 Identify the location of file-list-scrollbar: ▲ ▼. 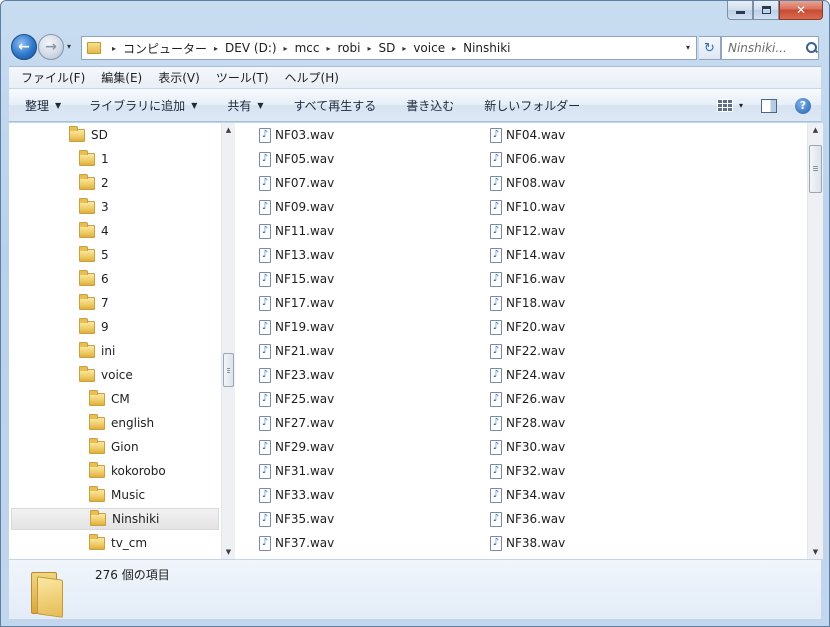
(815, 341).